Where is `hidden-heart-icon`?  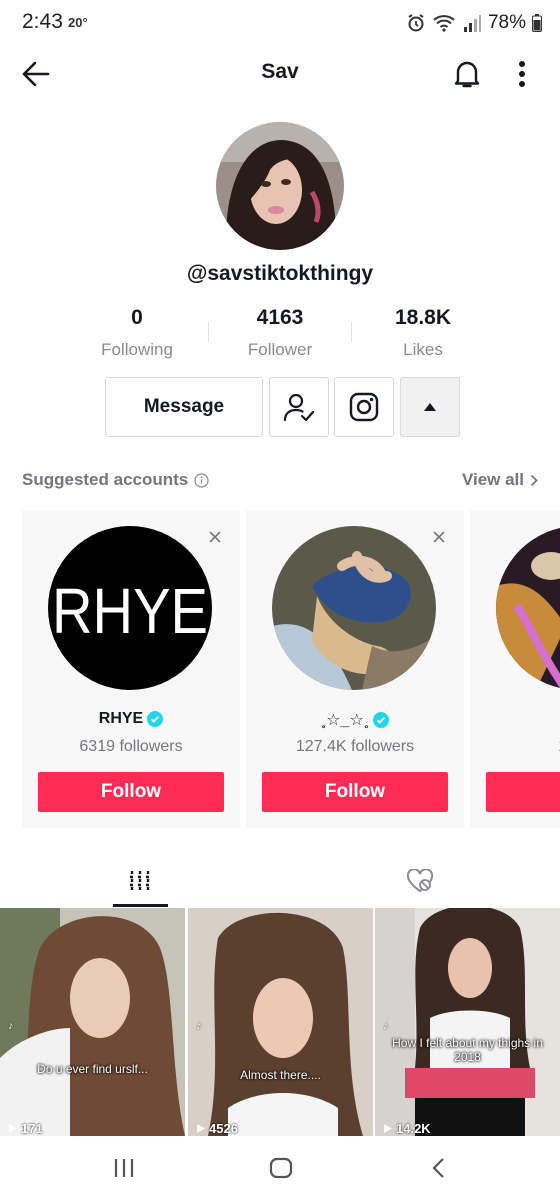
hidden-heart-icon is located at coordinates (420, 881).